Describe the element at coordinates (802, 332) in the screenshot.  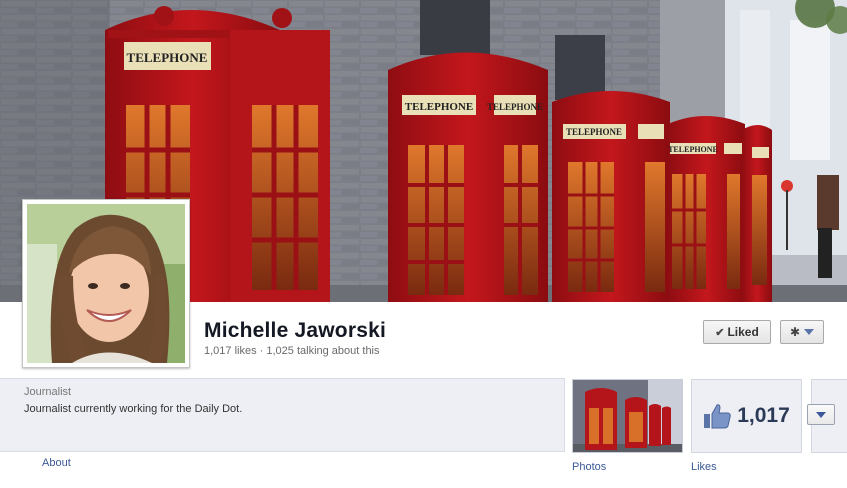
I see `settings-dropdown-button: ✱` at that location.